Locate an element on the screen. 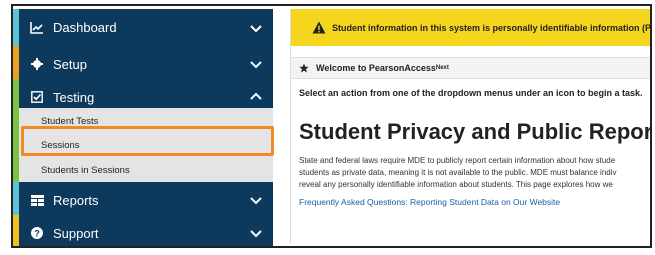  welcome-bar: Welcome to PearsonAccess Next is located at coordinates (470, 68).